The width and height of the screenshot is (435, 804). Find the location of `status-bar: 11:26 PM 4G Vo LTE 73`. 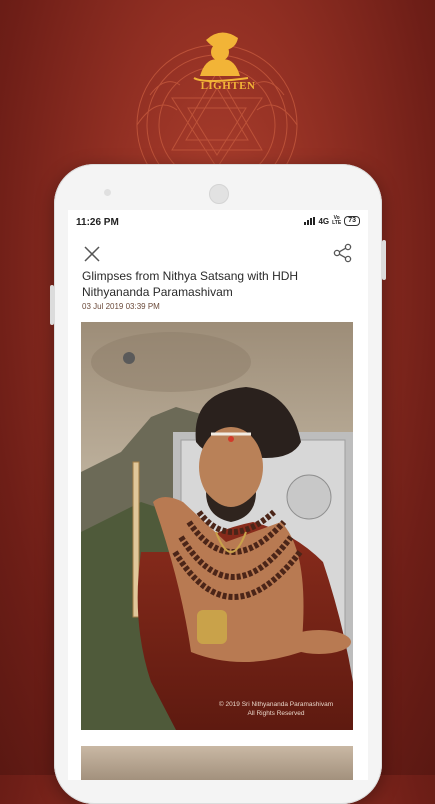

status-bar: 11:26 PM 4G Vo LTE 73 is located at coordinates (218, 223).